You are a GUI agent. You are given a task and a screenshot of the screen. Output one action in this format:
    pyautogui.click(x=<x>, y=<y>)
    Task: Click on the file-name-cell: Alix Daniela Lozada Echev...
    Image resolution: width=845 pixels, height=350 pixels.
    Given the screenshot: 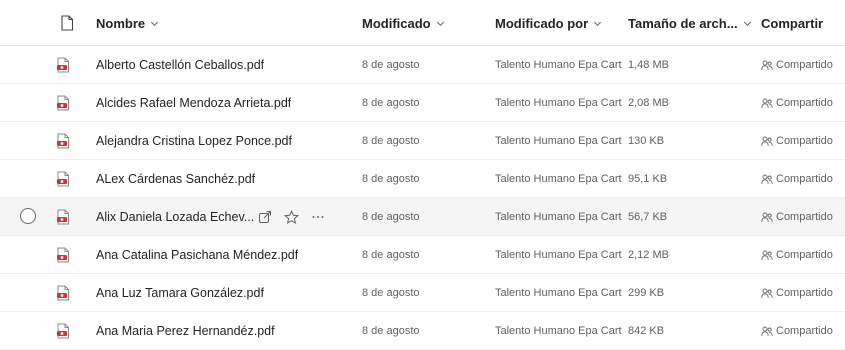 What is the action you would take?
    pyautogui.click(x=175, y=217)
    